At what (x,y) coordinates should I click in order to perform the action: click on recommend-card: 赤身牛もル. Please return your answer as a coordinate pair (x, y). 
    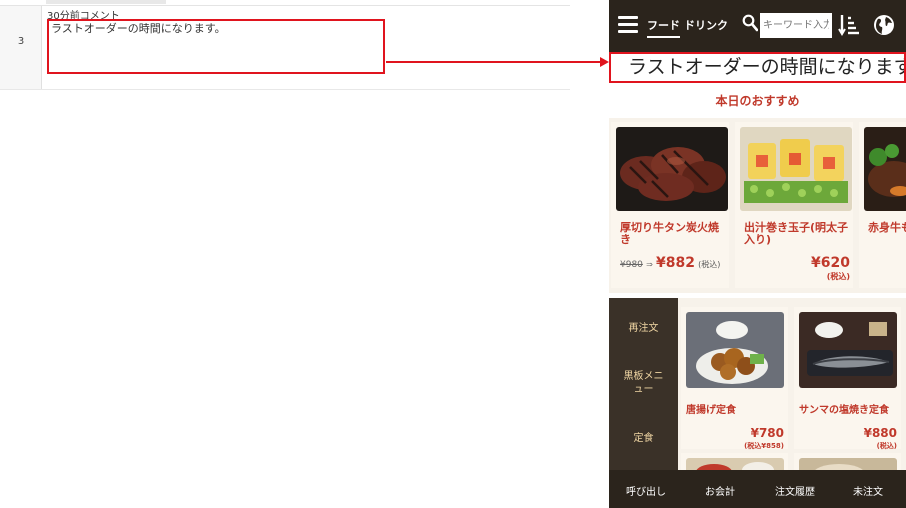
    Looking at the image, I should click on (882, 205).